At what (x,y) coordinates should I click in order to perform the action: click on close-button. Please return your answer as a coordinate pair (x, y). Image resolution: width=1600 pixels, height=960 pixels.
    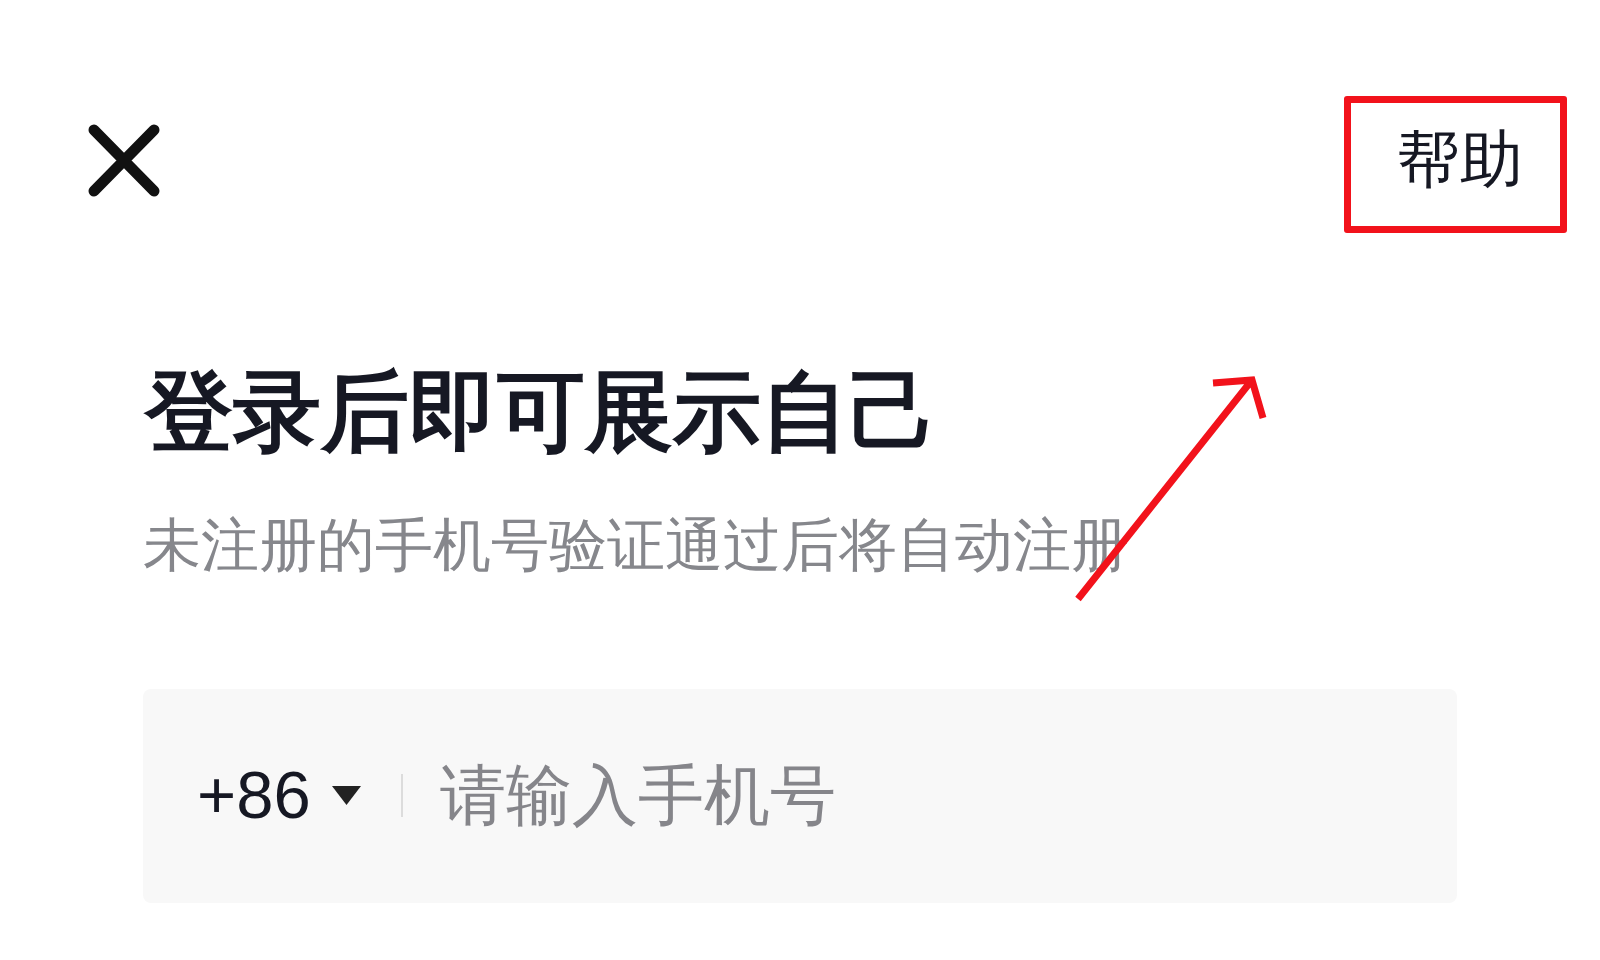
    Looking at the image, I should click on (124, 160).